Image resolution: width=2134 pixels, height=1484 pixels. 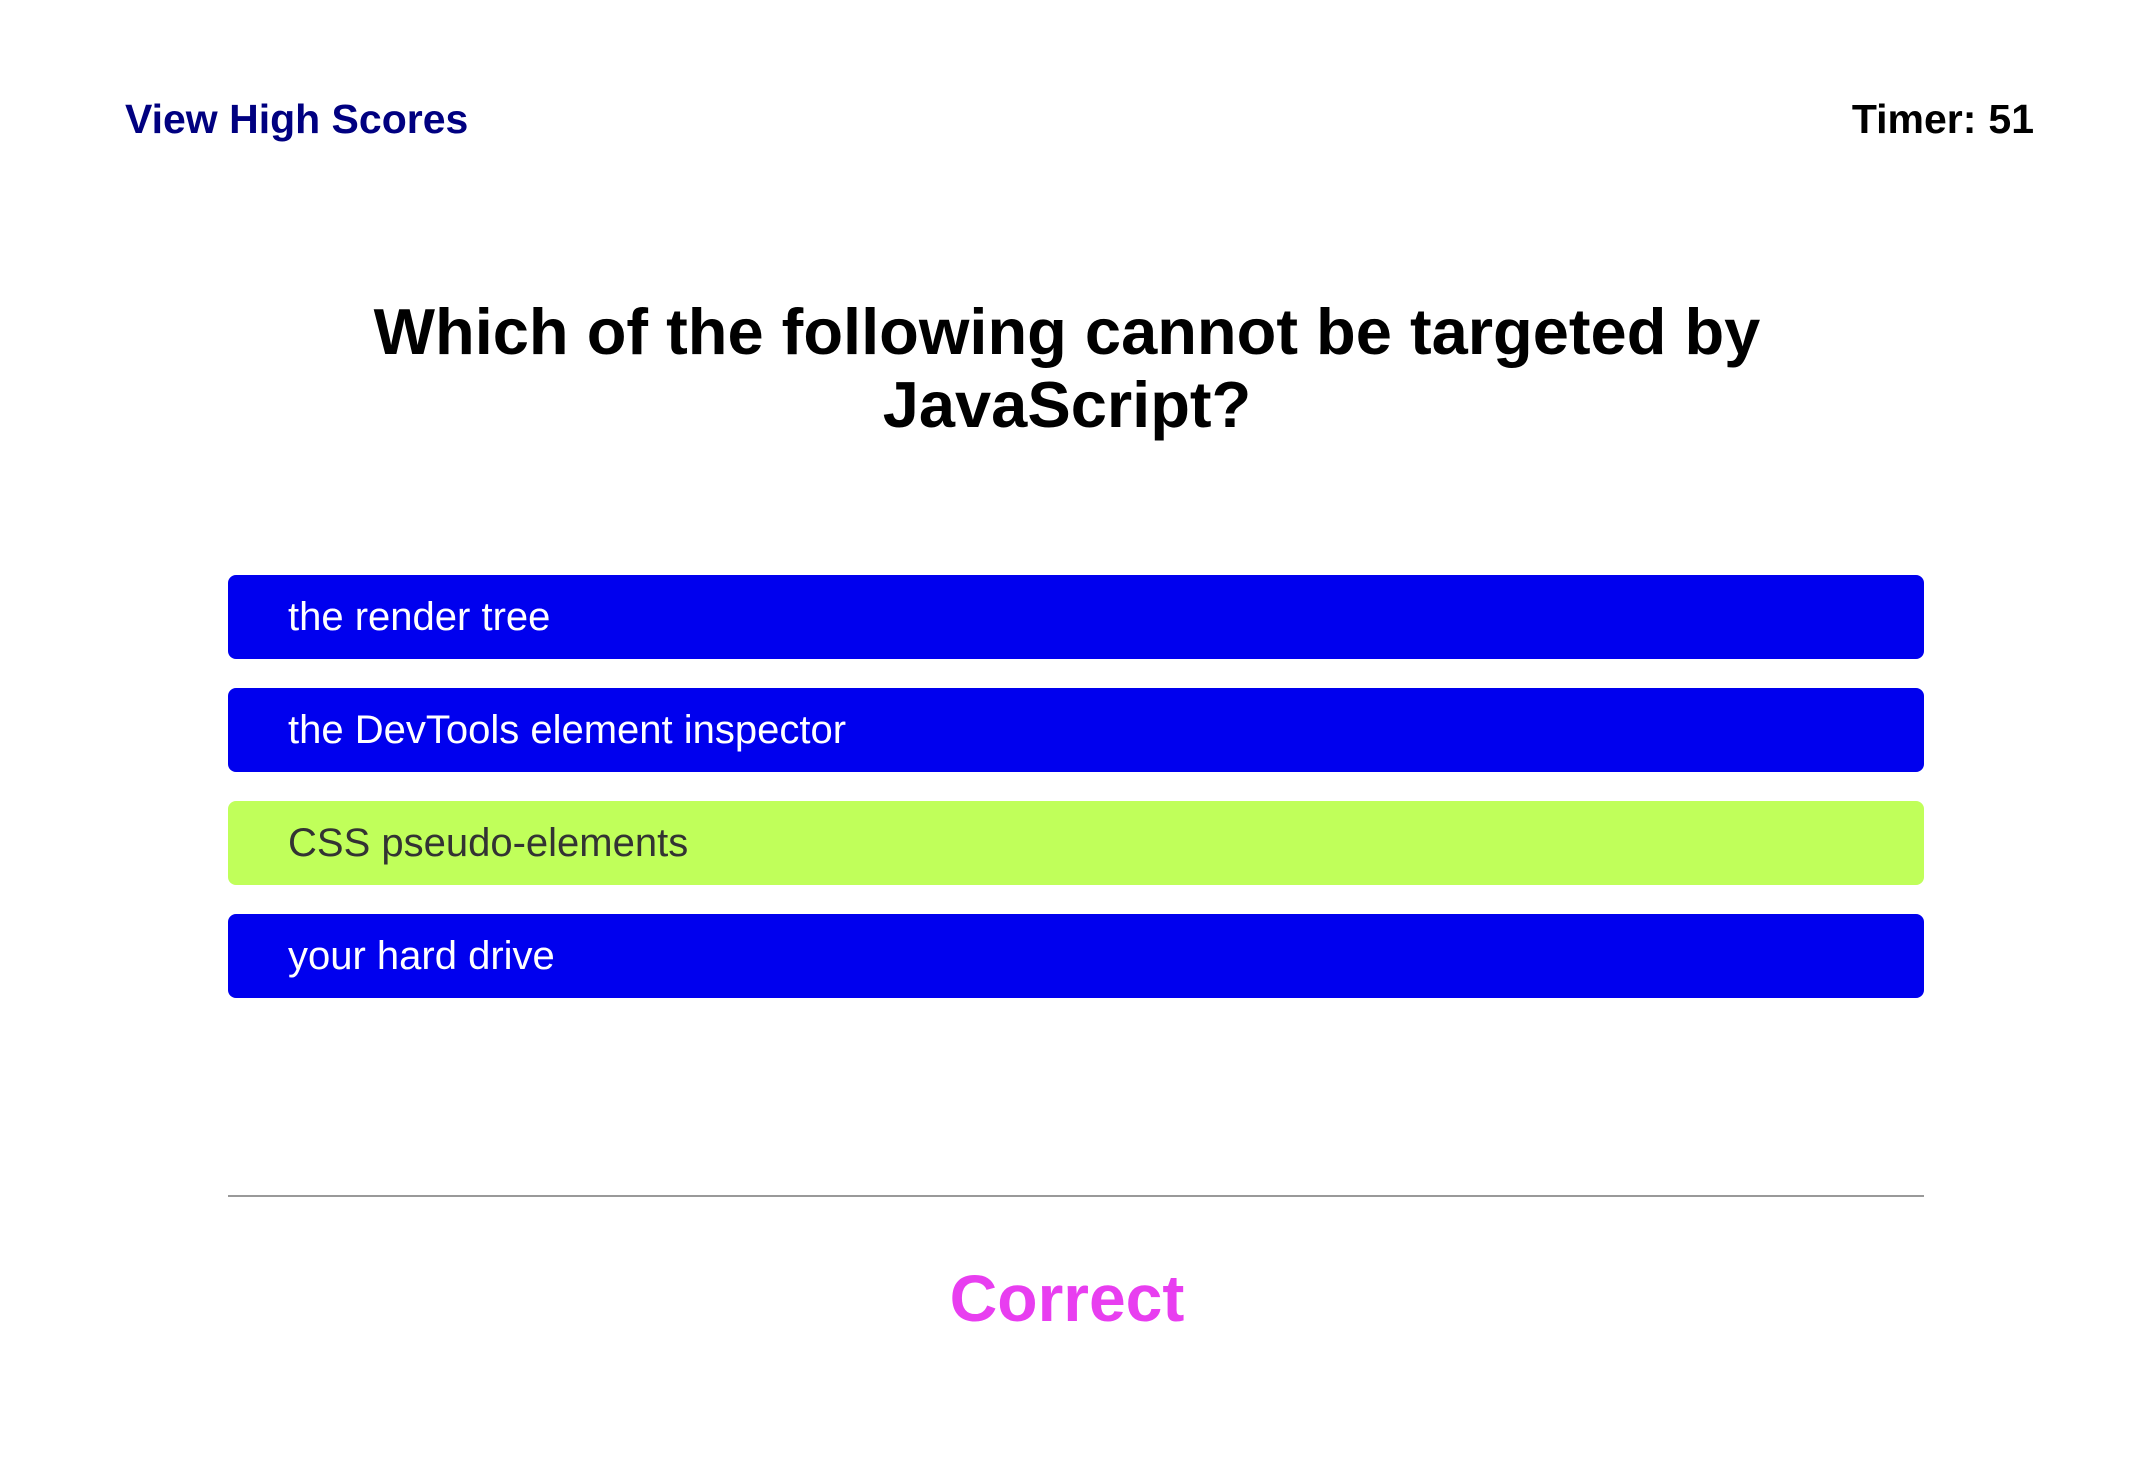 I want to click on answer-button: your hard drive, so click(x=1076, y=956).